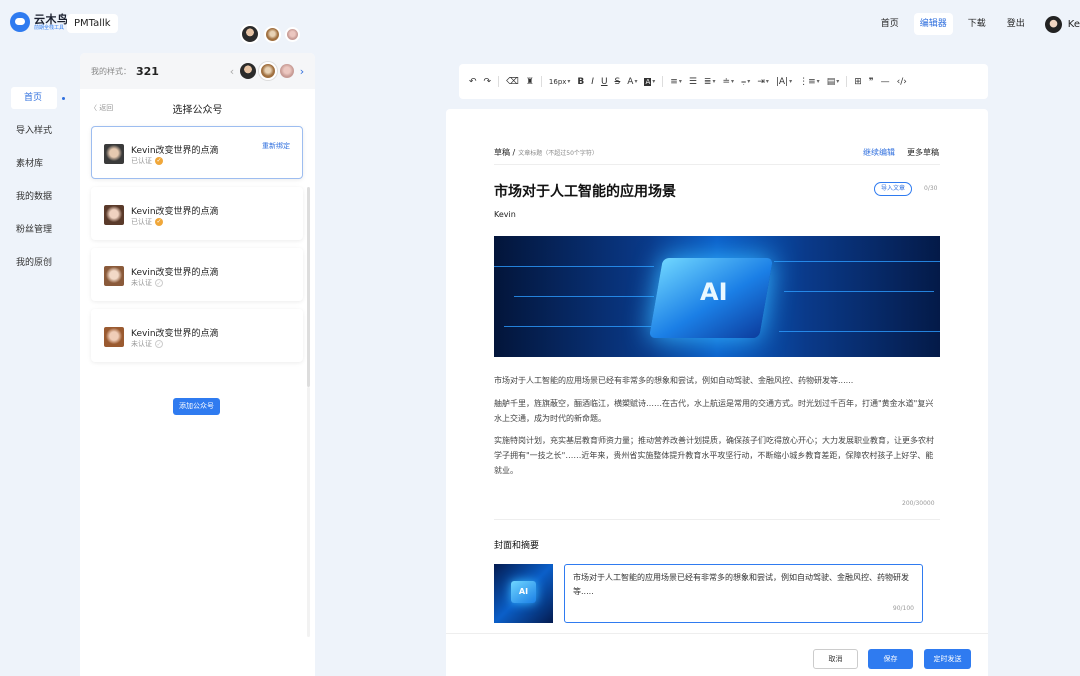  Describe the element at coordinates (37, 230) in the screenshot. I see `sidebar-item-fans: 粉丝管理` at that location.